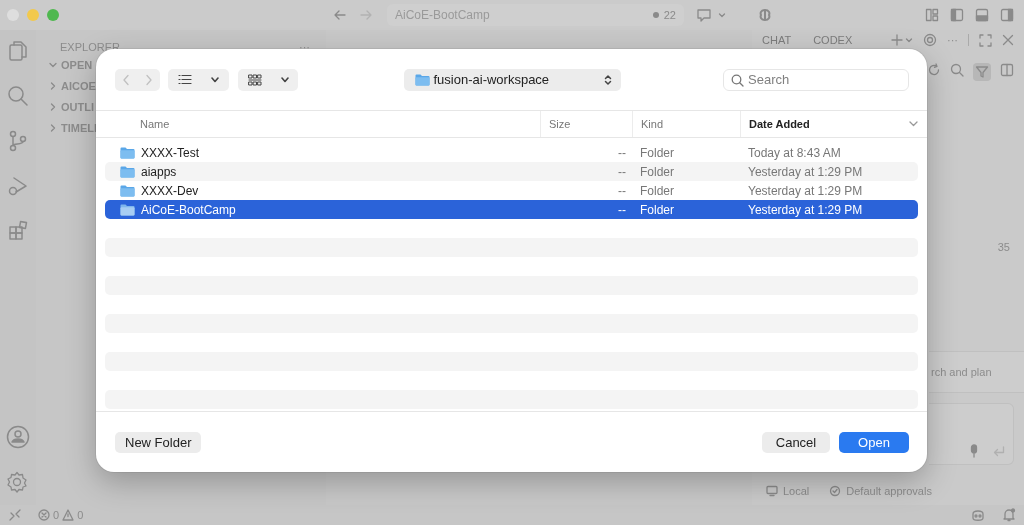  Describe the element at coordinates (158, 442) in the screenshot. I see `dialog-button: New Folder` at that location.